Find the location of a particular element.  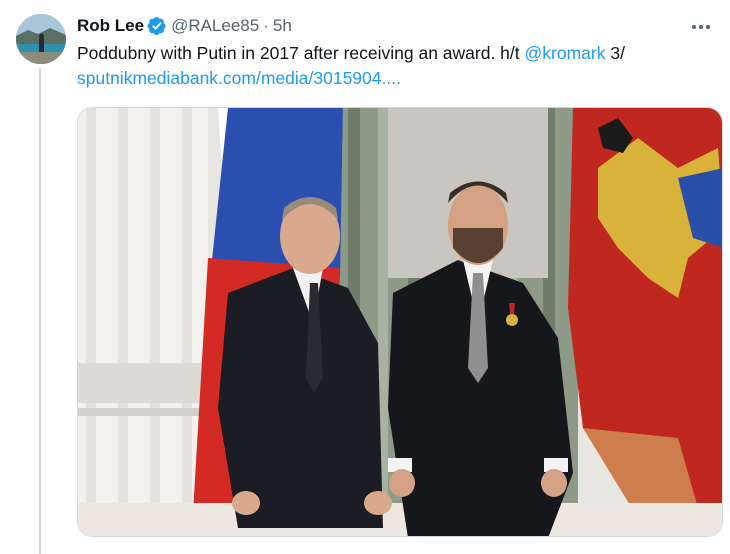

mention-link: @kromark is located at coordinates (565, 53).